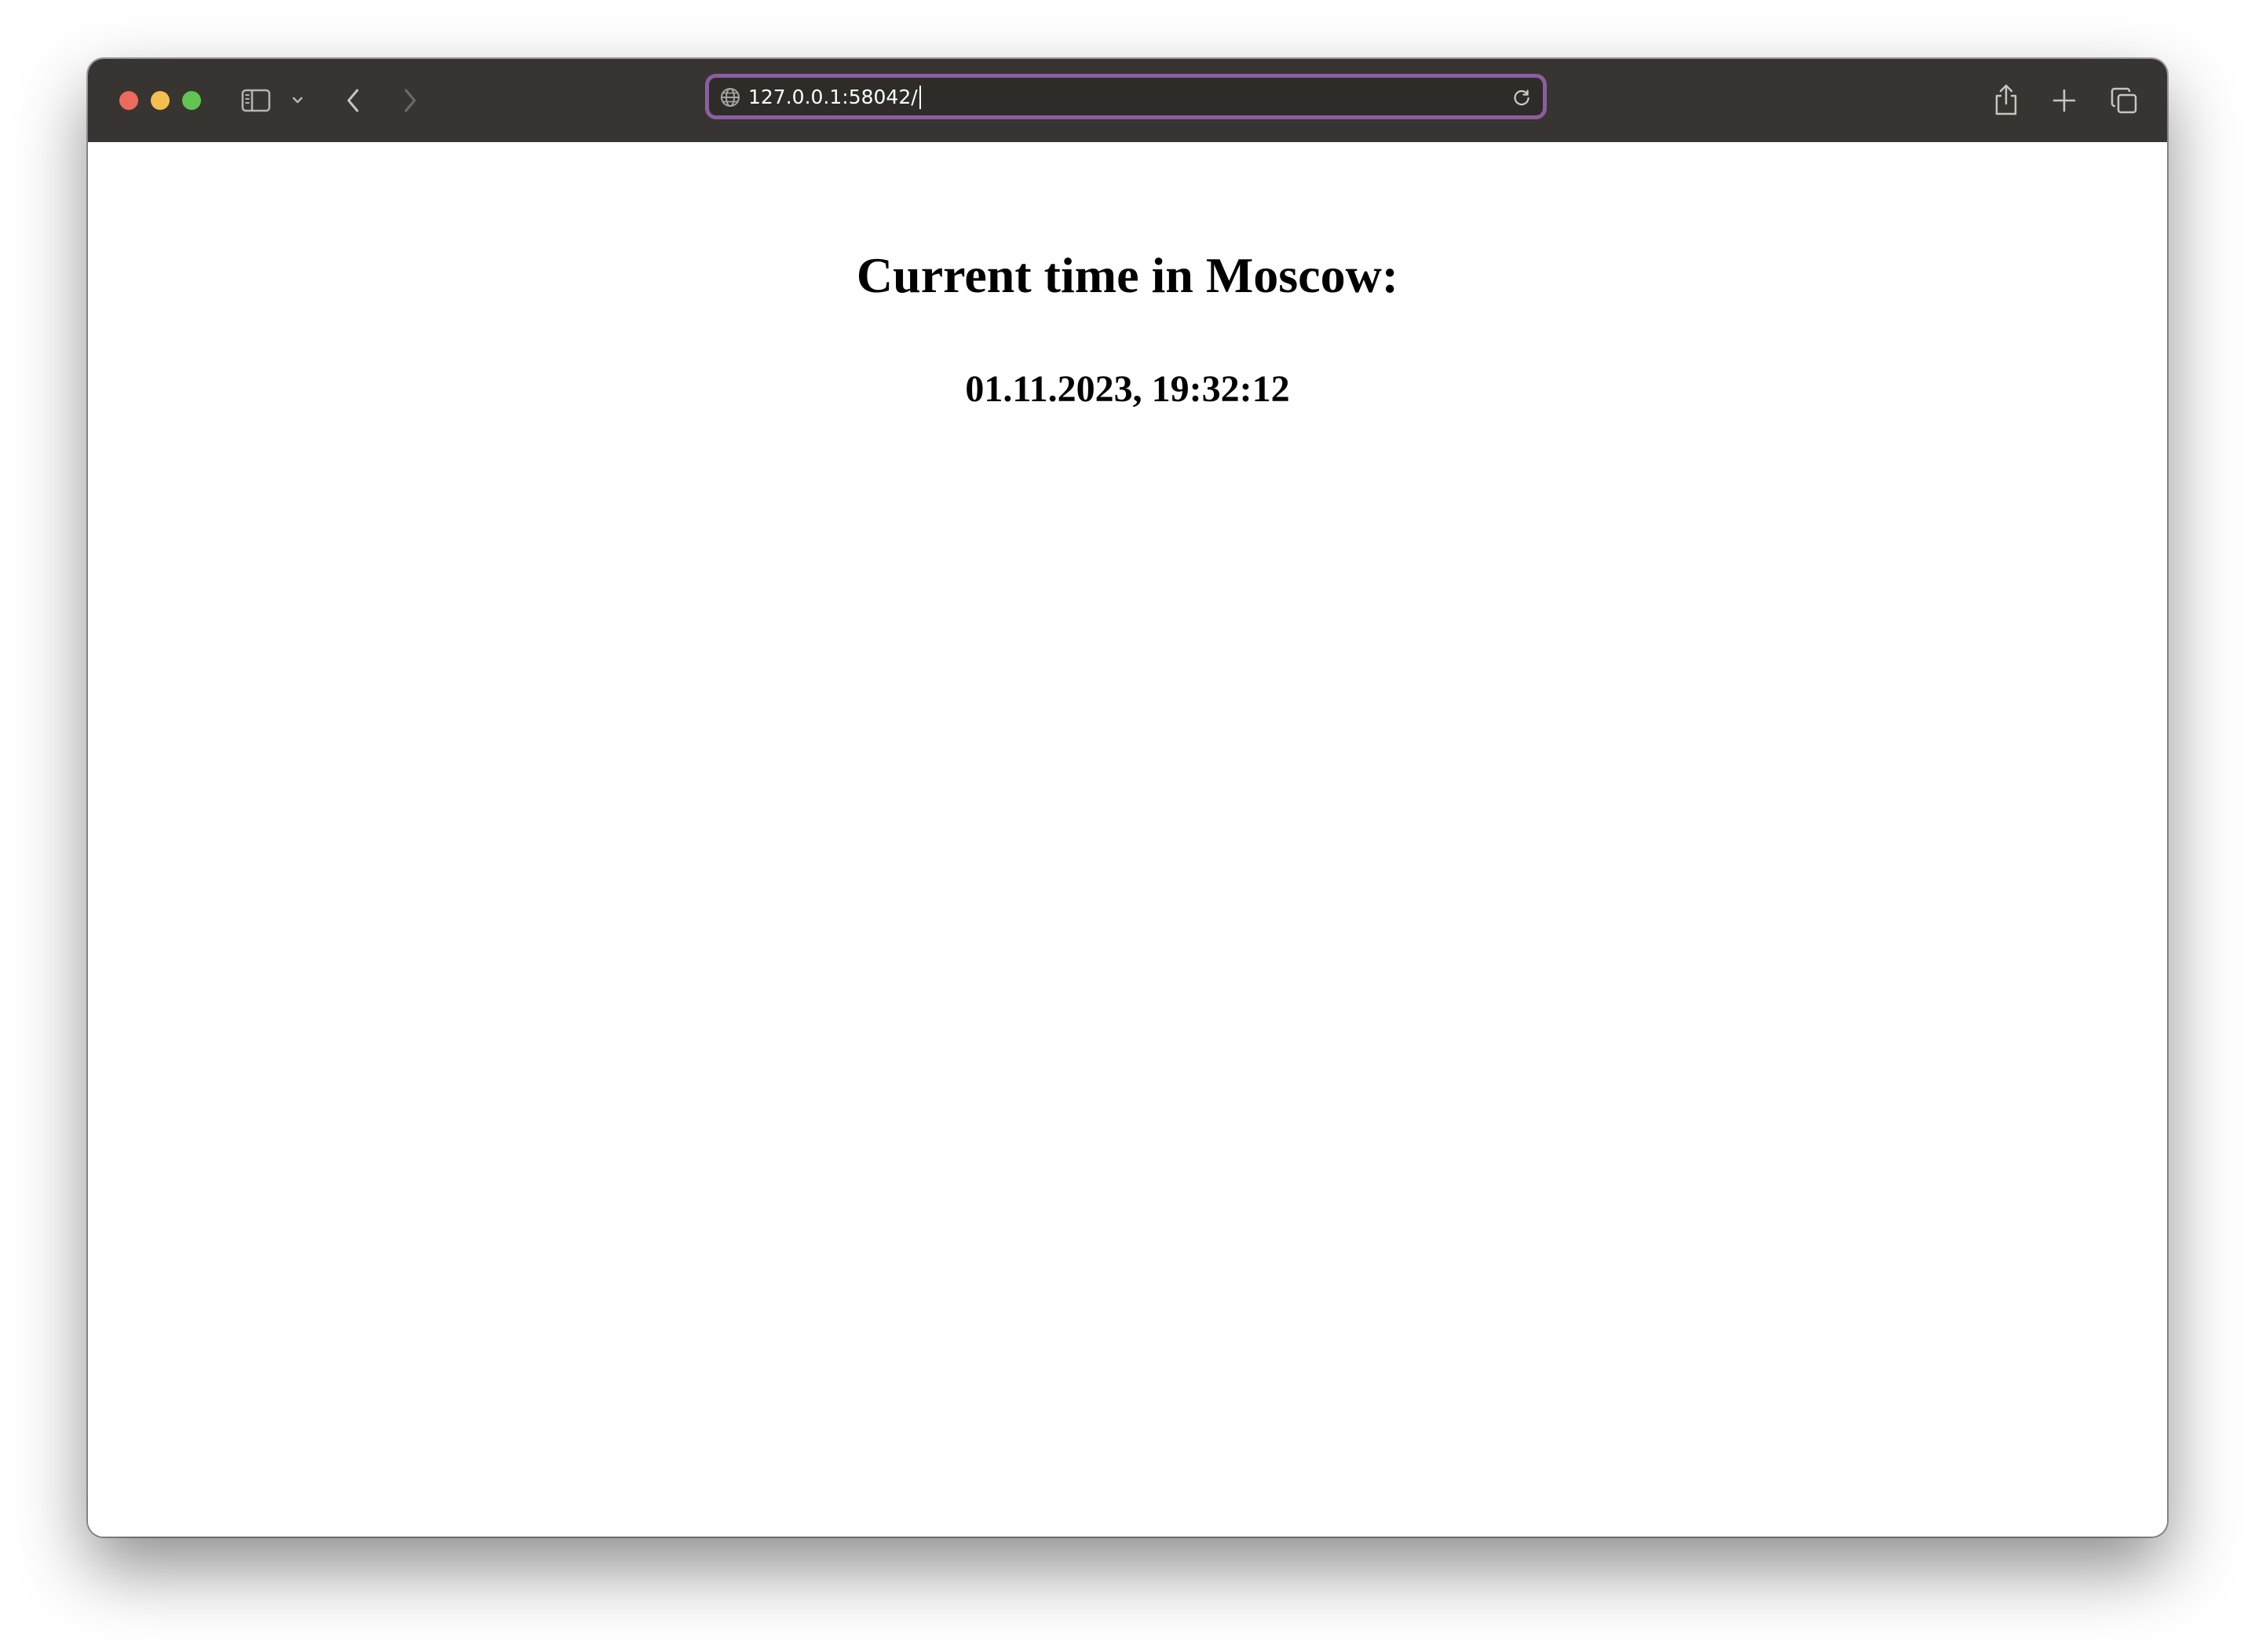 This screenshot has width=2255, height=1652. I want to click on browser-toolbar: 127.0.0.1:58042/, so click(1127, 101).